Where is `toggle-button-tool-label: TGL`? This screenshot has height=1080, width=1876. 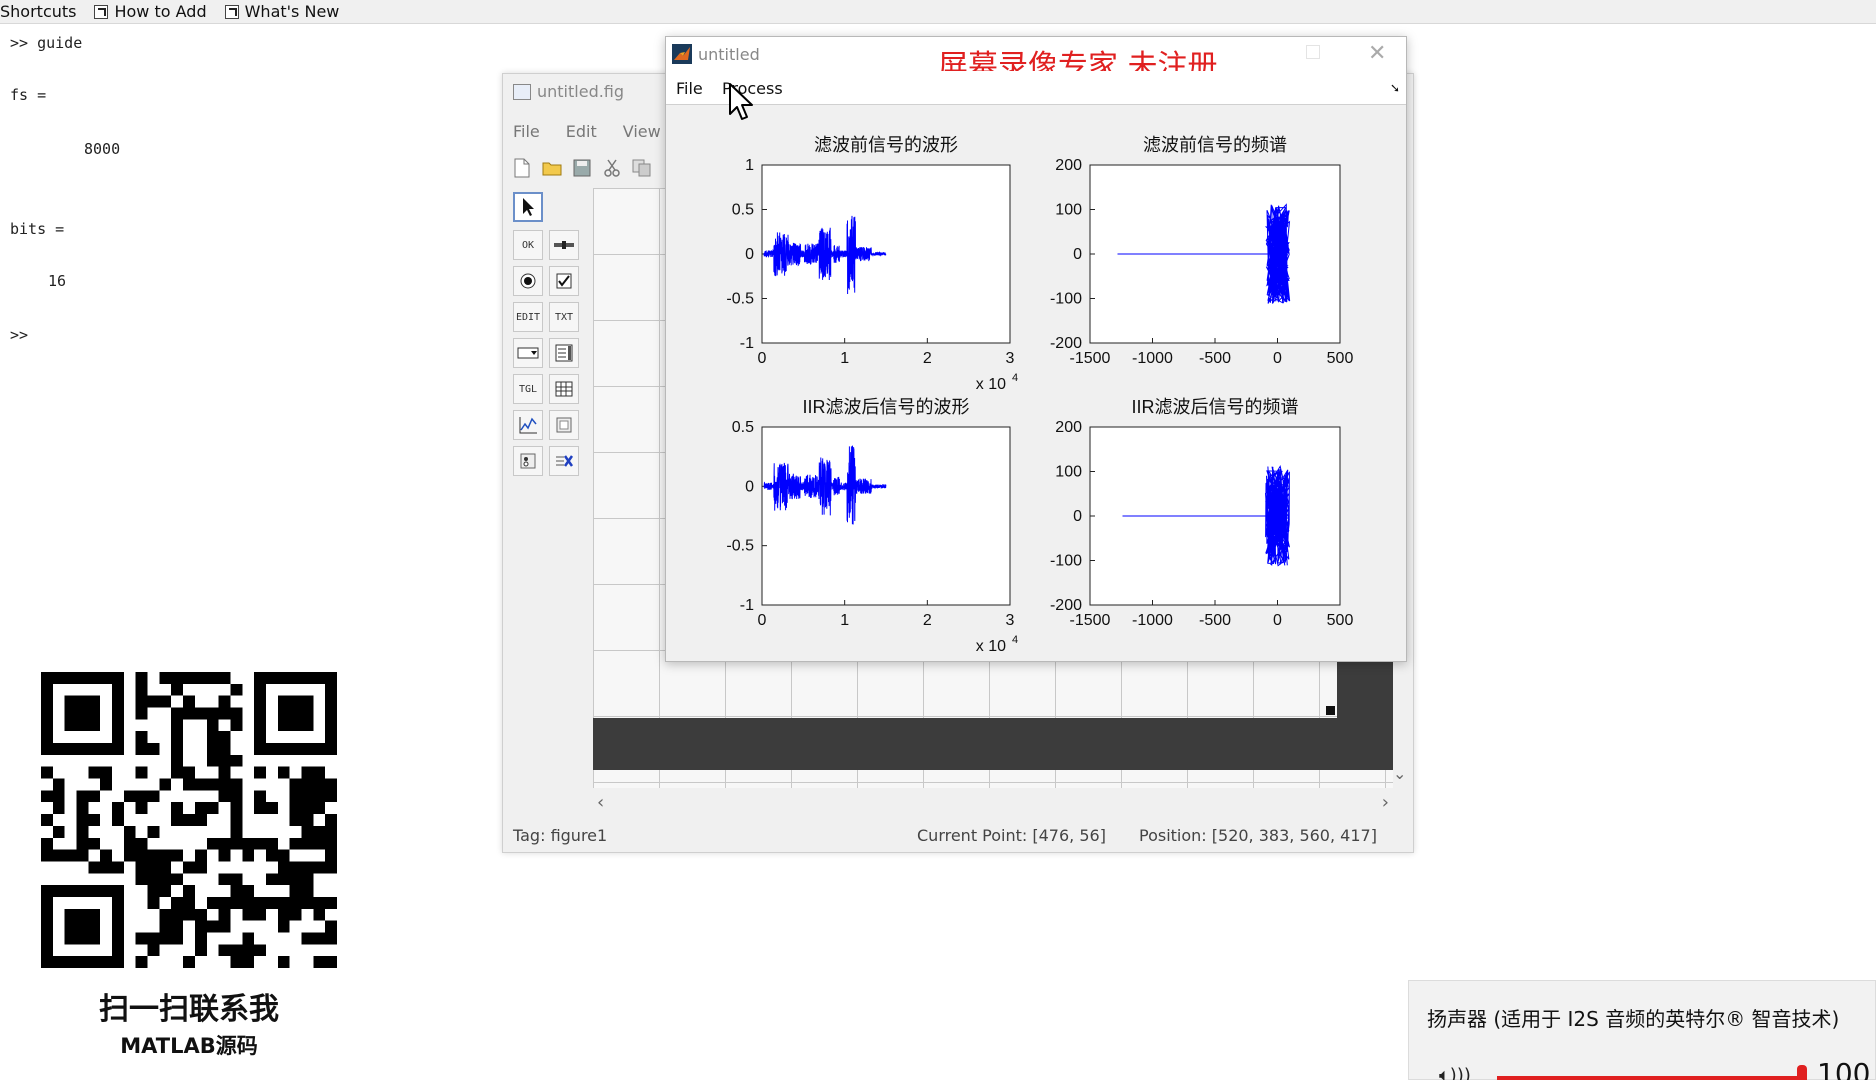 toggle-button-tool-label: TGL is located at coordinates (528, 389).